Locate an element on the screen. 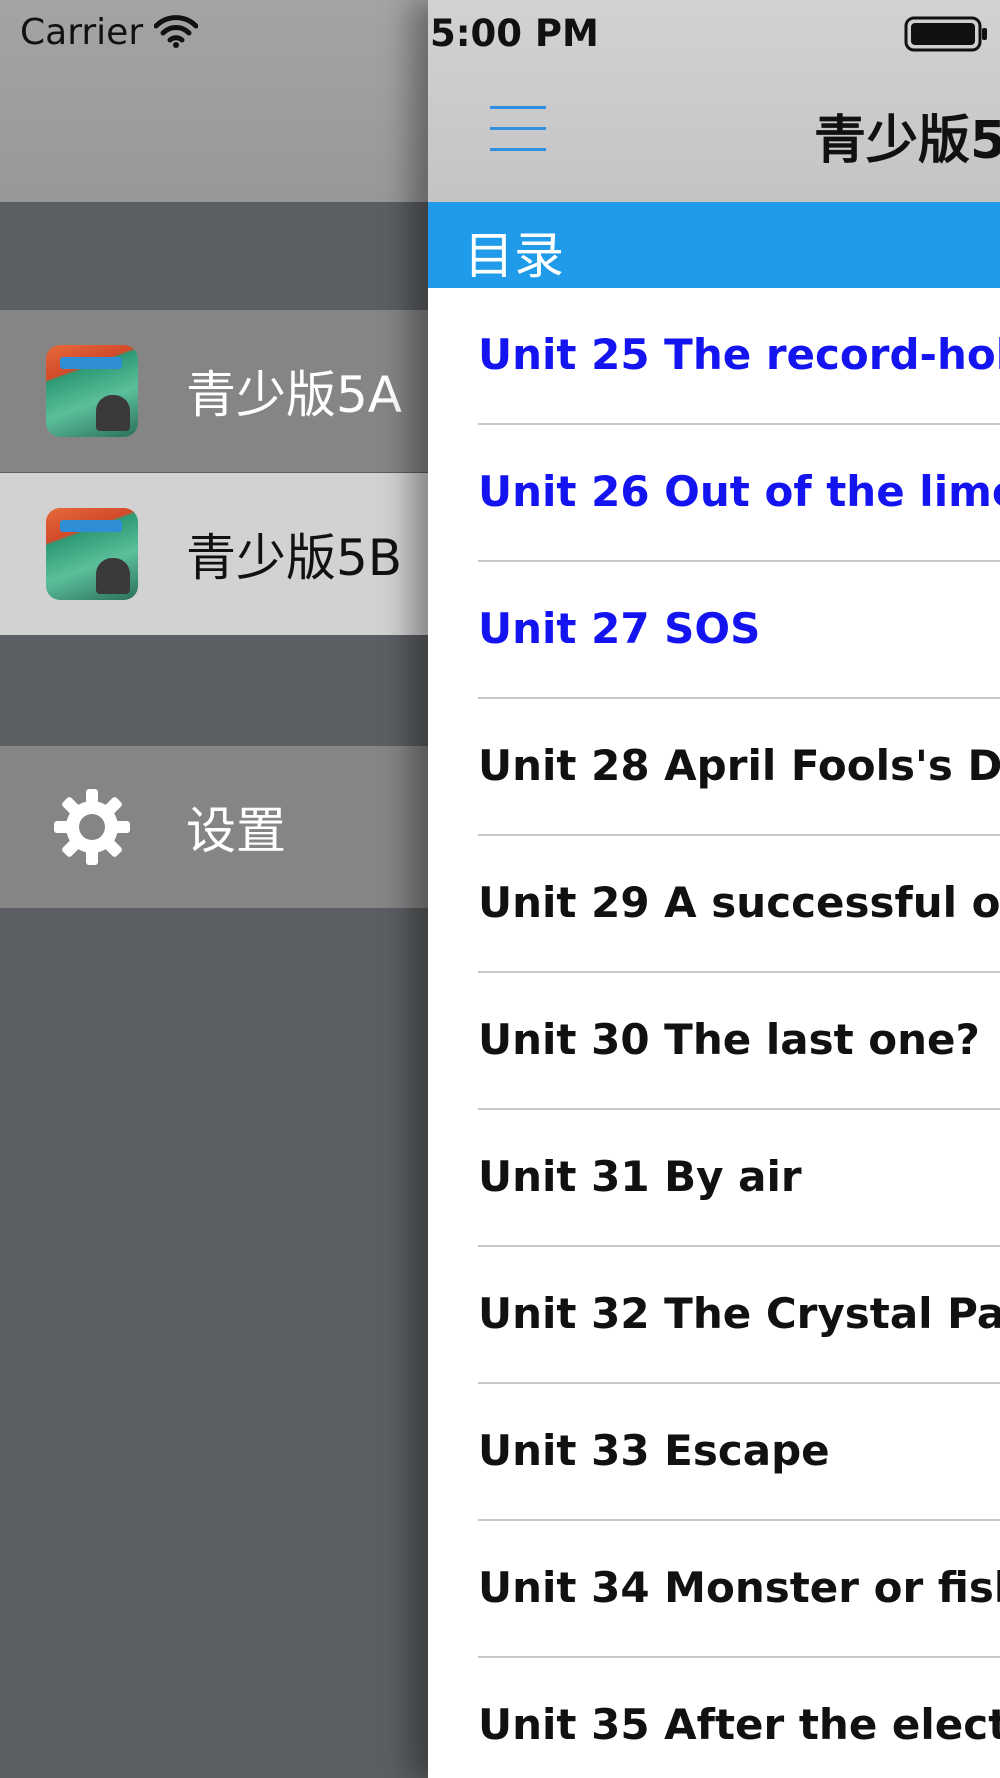 The height and width of the screenshot is (1778, 1000). list-item-label: Unit 35 After the election is located at coordinates (739, 1724).